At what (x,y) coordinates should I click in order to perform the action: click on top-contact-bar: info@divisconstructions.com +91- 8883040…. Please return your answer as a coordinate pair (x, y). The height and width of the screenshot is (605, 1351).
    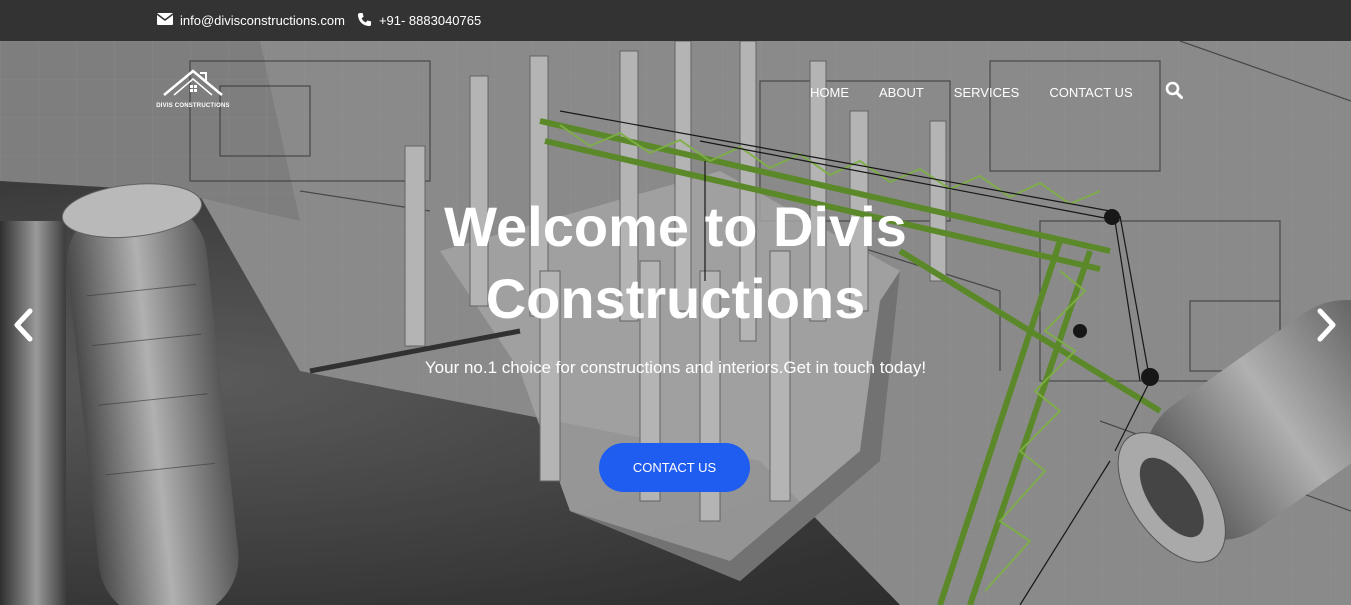
    Looking at the image, I should click on (675, 20).